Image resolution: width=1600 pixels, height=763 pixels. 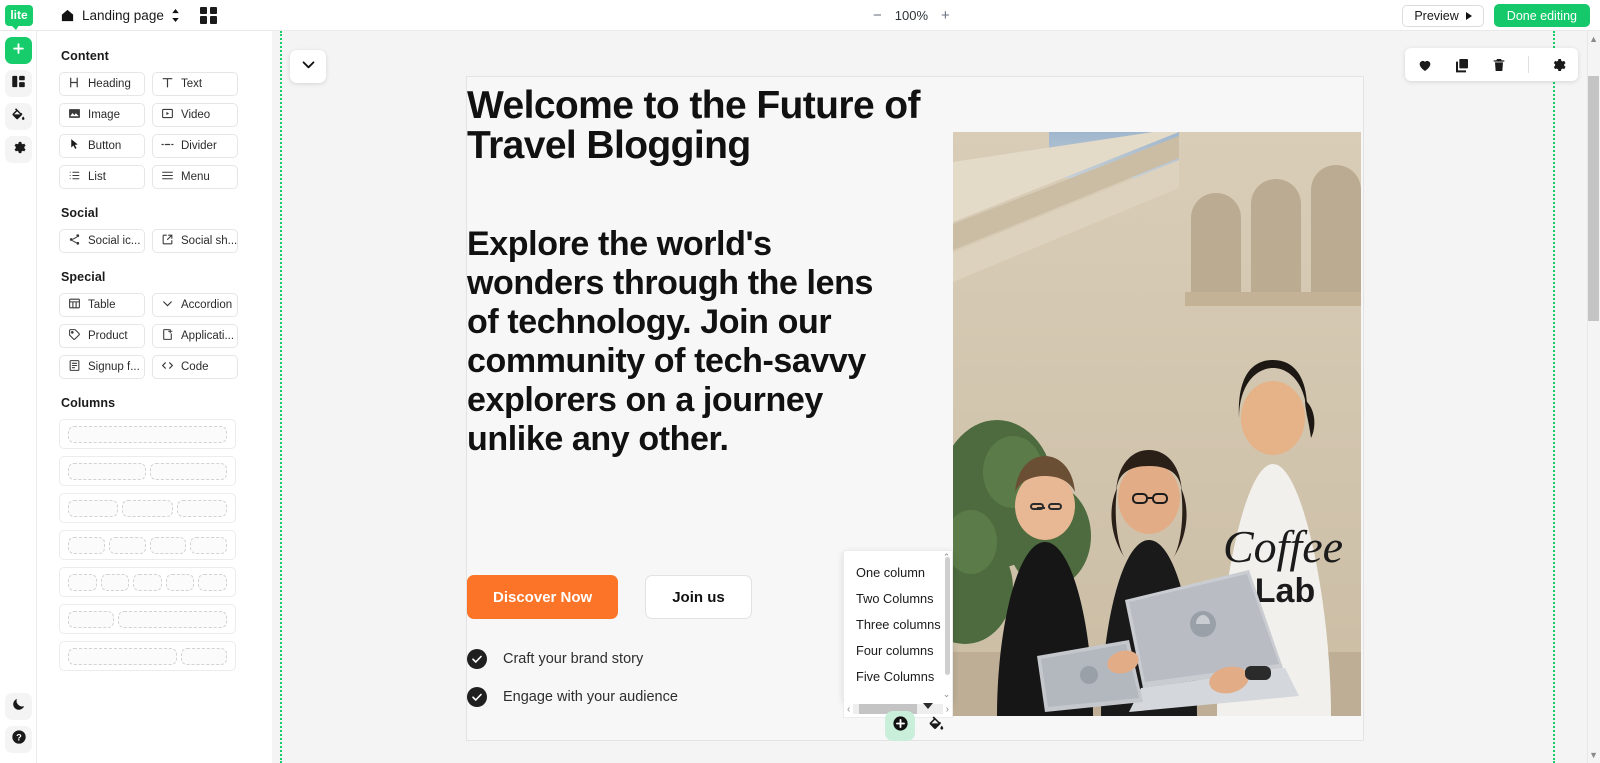 What do you see at coordinates (80, 213) in the screenshot?
I see `section-title-social: Social` at bounding box center [80, 213].